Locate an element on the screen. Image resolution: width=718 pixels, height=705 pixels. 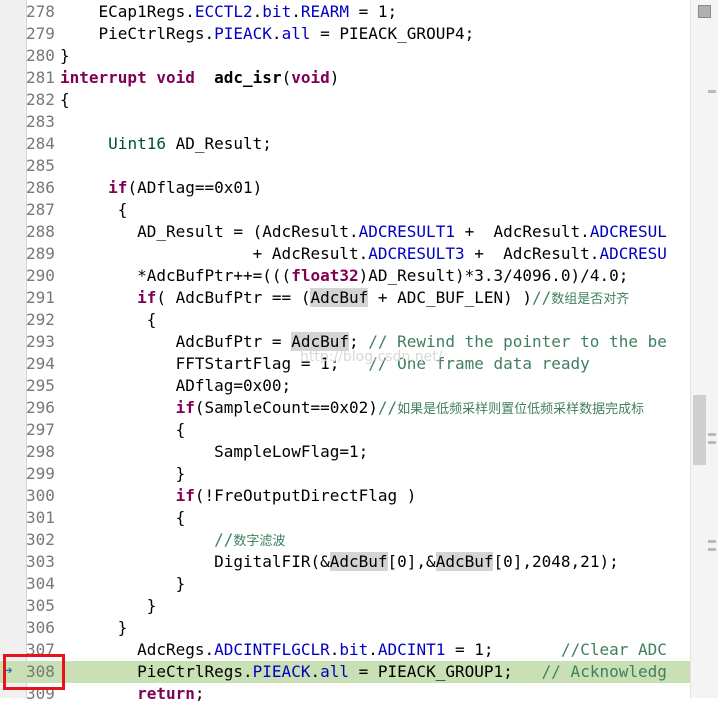
code-line: 302 //数字滤波 is located at coordinates (345, 540).